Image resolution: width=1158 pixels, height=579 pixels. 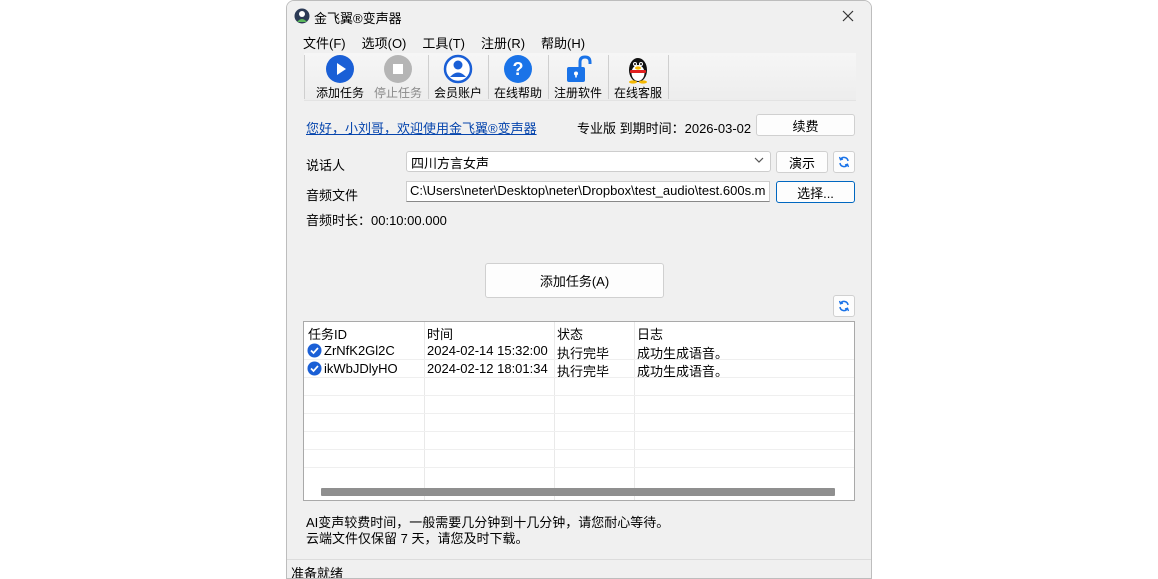 What do you see at coordinates (503, 41) in the screenshot?
I see `menu-register: 注册(R)` at bounding box center [503, 41].